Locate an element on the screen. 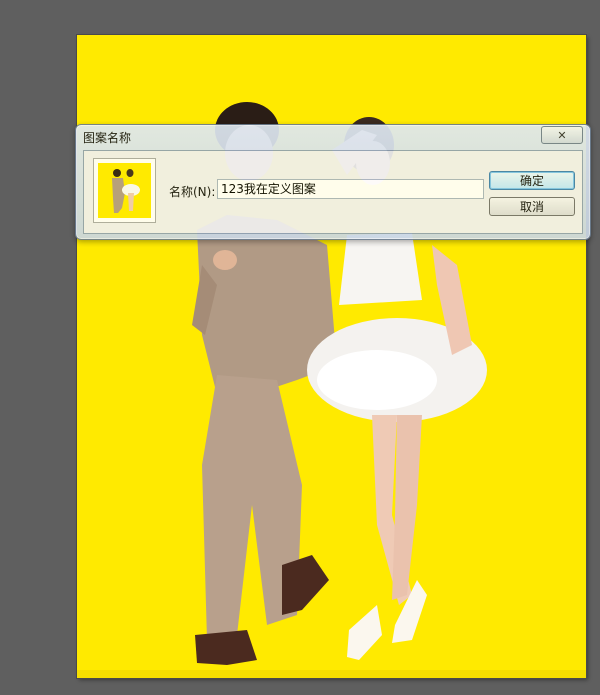  dialog-titlebar: 图案名称 ✕ is located at coordinates (333, 136).